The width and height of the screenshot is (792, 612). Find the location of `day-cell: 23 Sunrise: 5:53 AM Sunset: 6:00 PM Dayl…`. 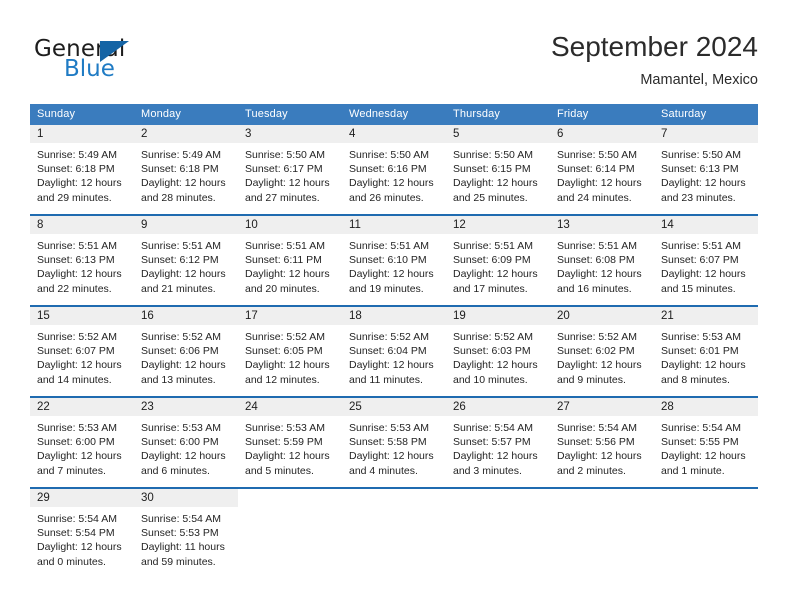

day-cell: 23 Sunrise: 5:53 AM Sunset: 6:00 PM Dayl… is located at coordinates (186, 439).